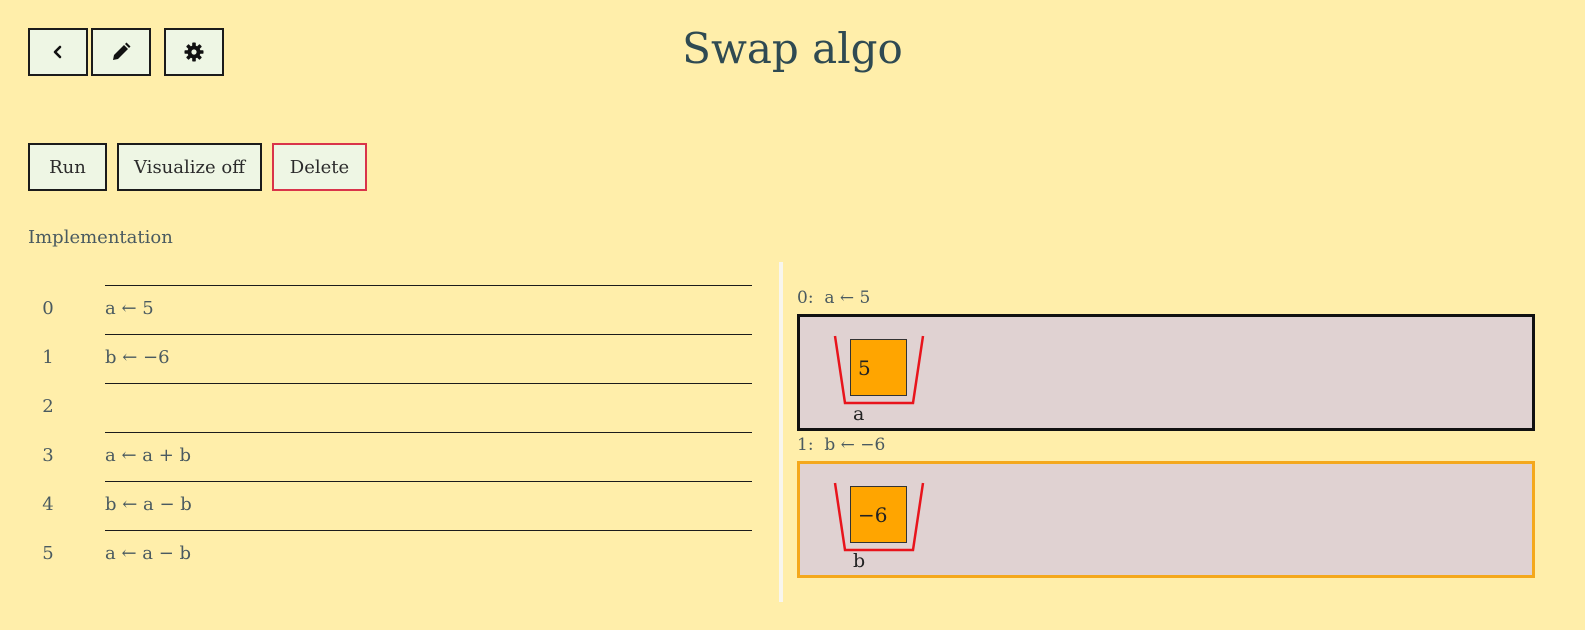 This screenshot has width=1585, height=630. Describe the element at coordinates (48, 308) in the screenshot. I see `line-number: 0` at that location.